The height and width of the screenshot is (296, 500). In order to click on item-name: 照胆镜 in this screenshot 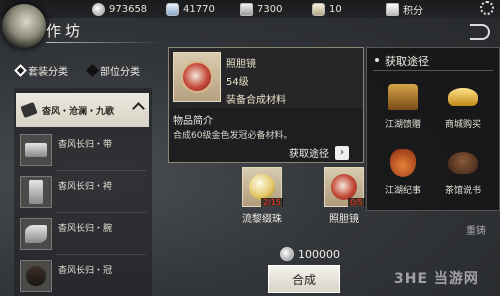, I will do `click(241, 64)`.